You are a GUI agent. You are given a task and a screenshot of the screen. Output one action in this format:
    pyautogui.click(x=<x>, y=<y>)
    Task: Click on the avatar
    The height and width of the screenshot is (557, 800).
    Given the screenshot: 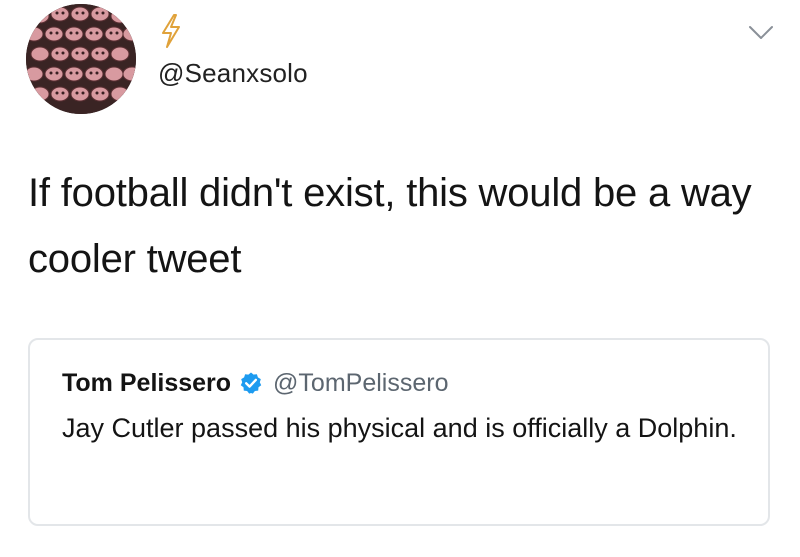 What is the action you would take?
    pyautogui.click(x=81, y=59)
    